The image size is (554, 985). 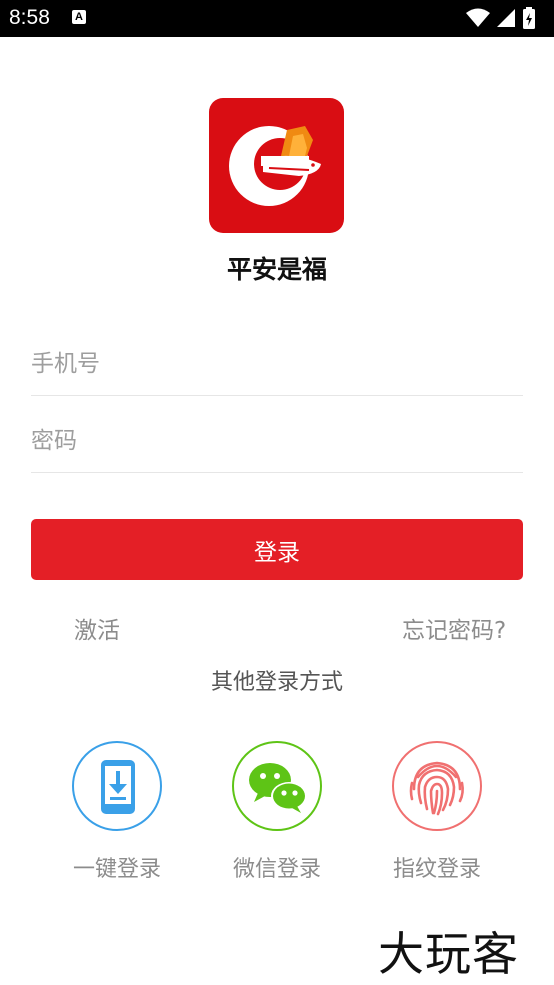 What do you see at coordinates (436, 869) in the screenshot?
I see `fingerprint-login-label: 指纹登录` at bounding box center [436, 869].